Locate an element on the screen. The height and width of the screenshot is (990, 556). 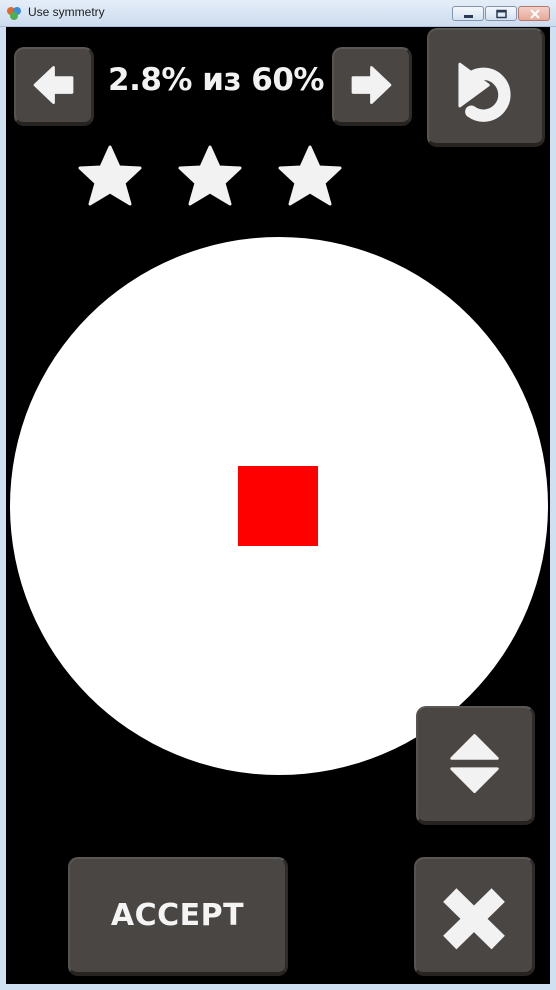
minimize-icon is located at coordinates (468, 16).